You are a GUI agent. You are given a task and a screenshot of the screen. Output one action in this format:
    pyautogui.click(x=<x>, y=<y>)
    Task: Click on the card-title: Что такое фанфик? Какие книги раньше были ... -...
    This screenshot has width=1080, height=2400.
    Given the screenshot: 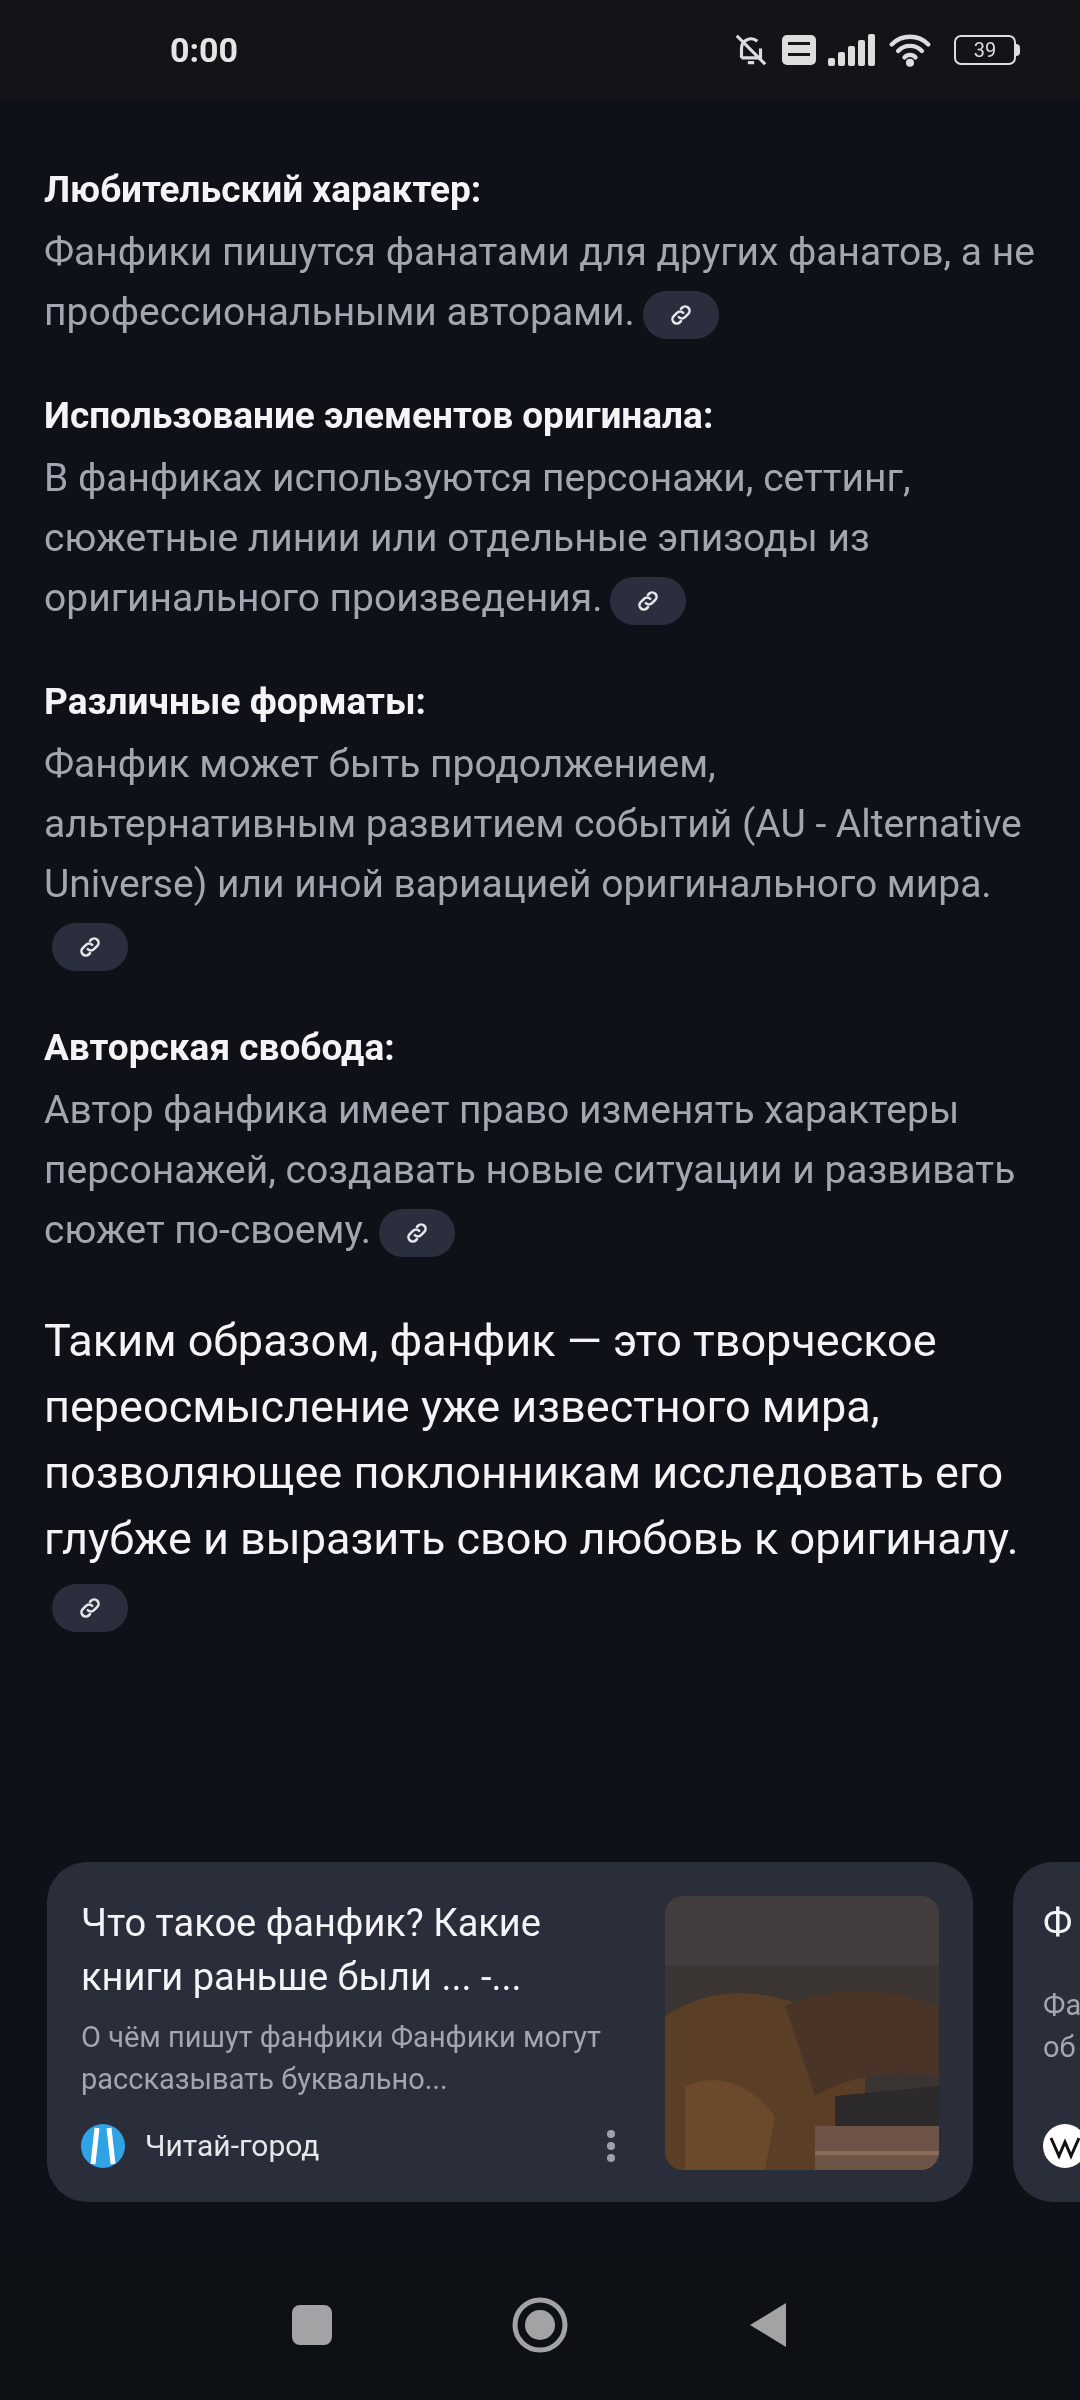 What is the action you would take?
    pyautogui.click(x=311, y=1950)
    